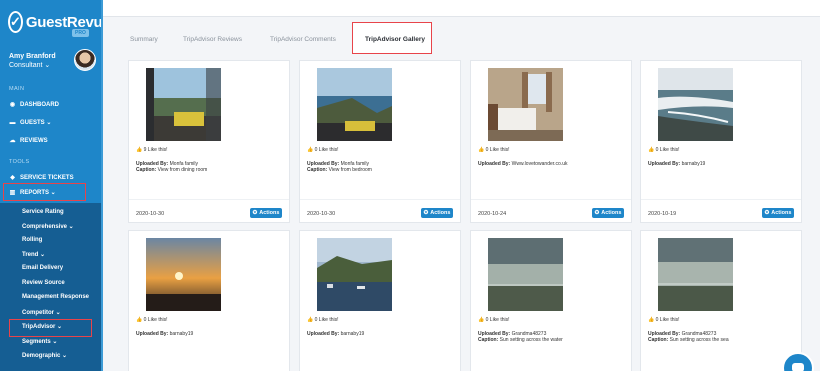  I want to click on uploader-name: barnaby19, so click(352, 334).